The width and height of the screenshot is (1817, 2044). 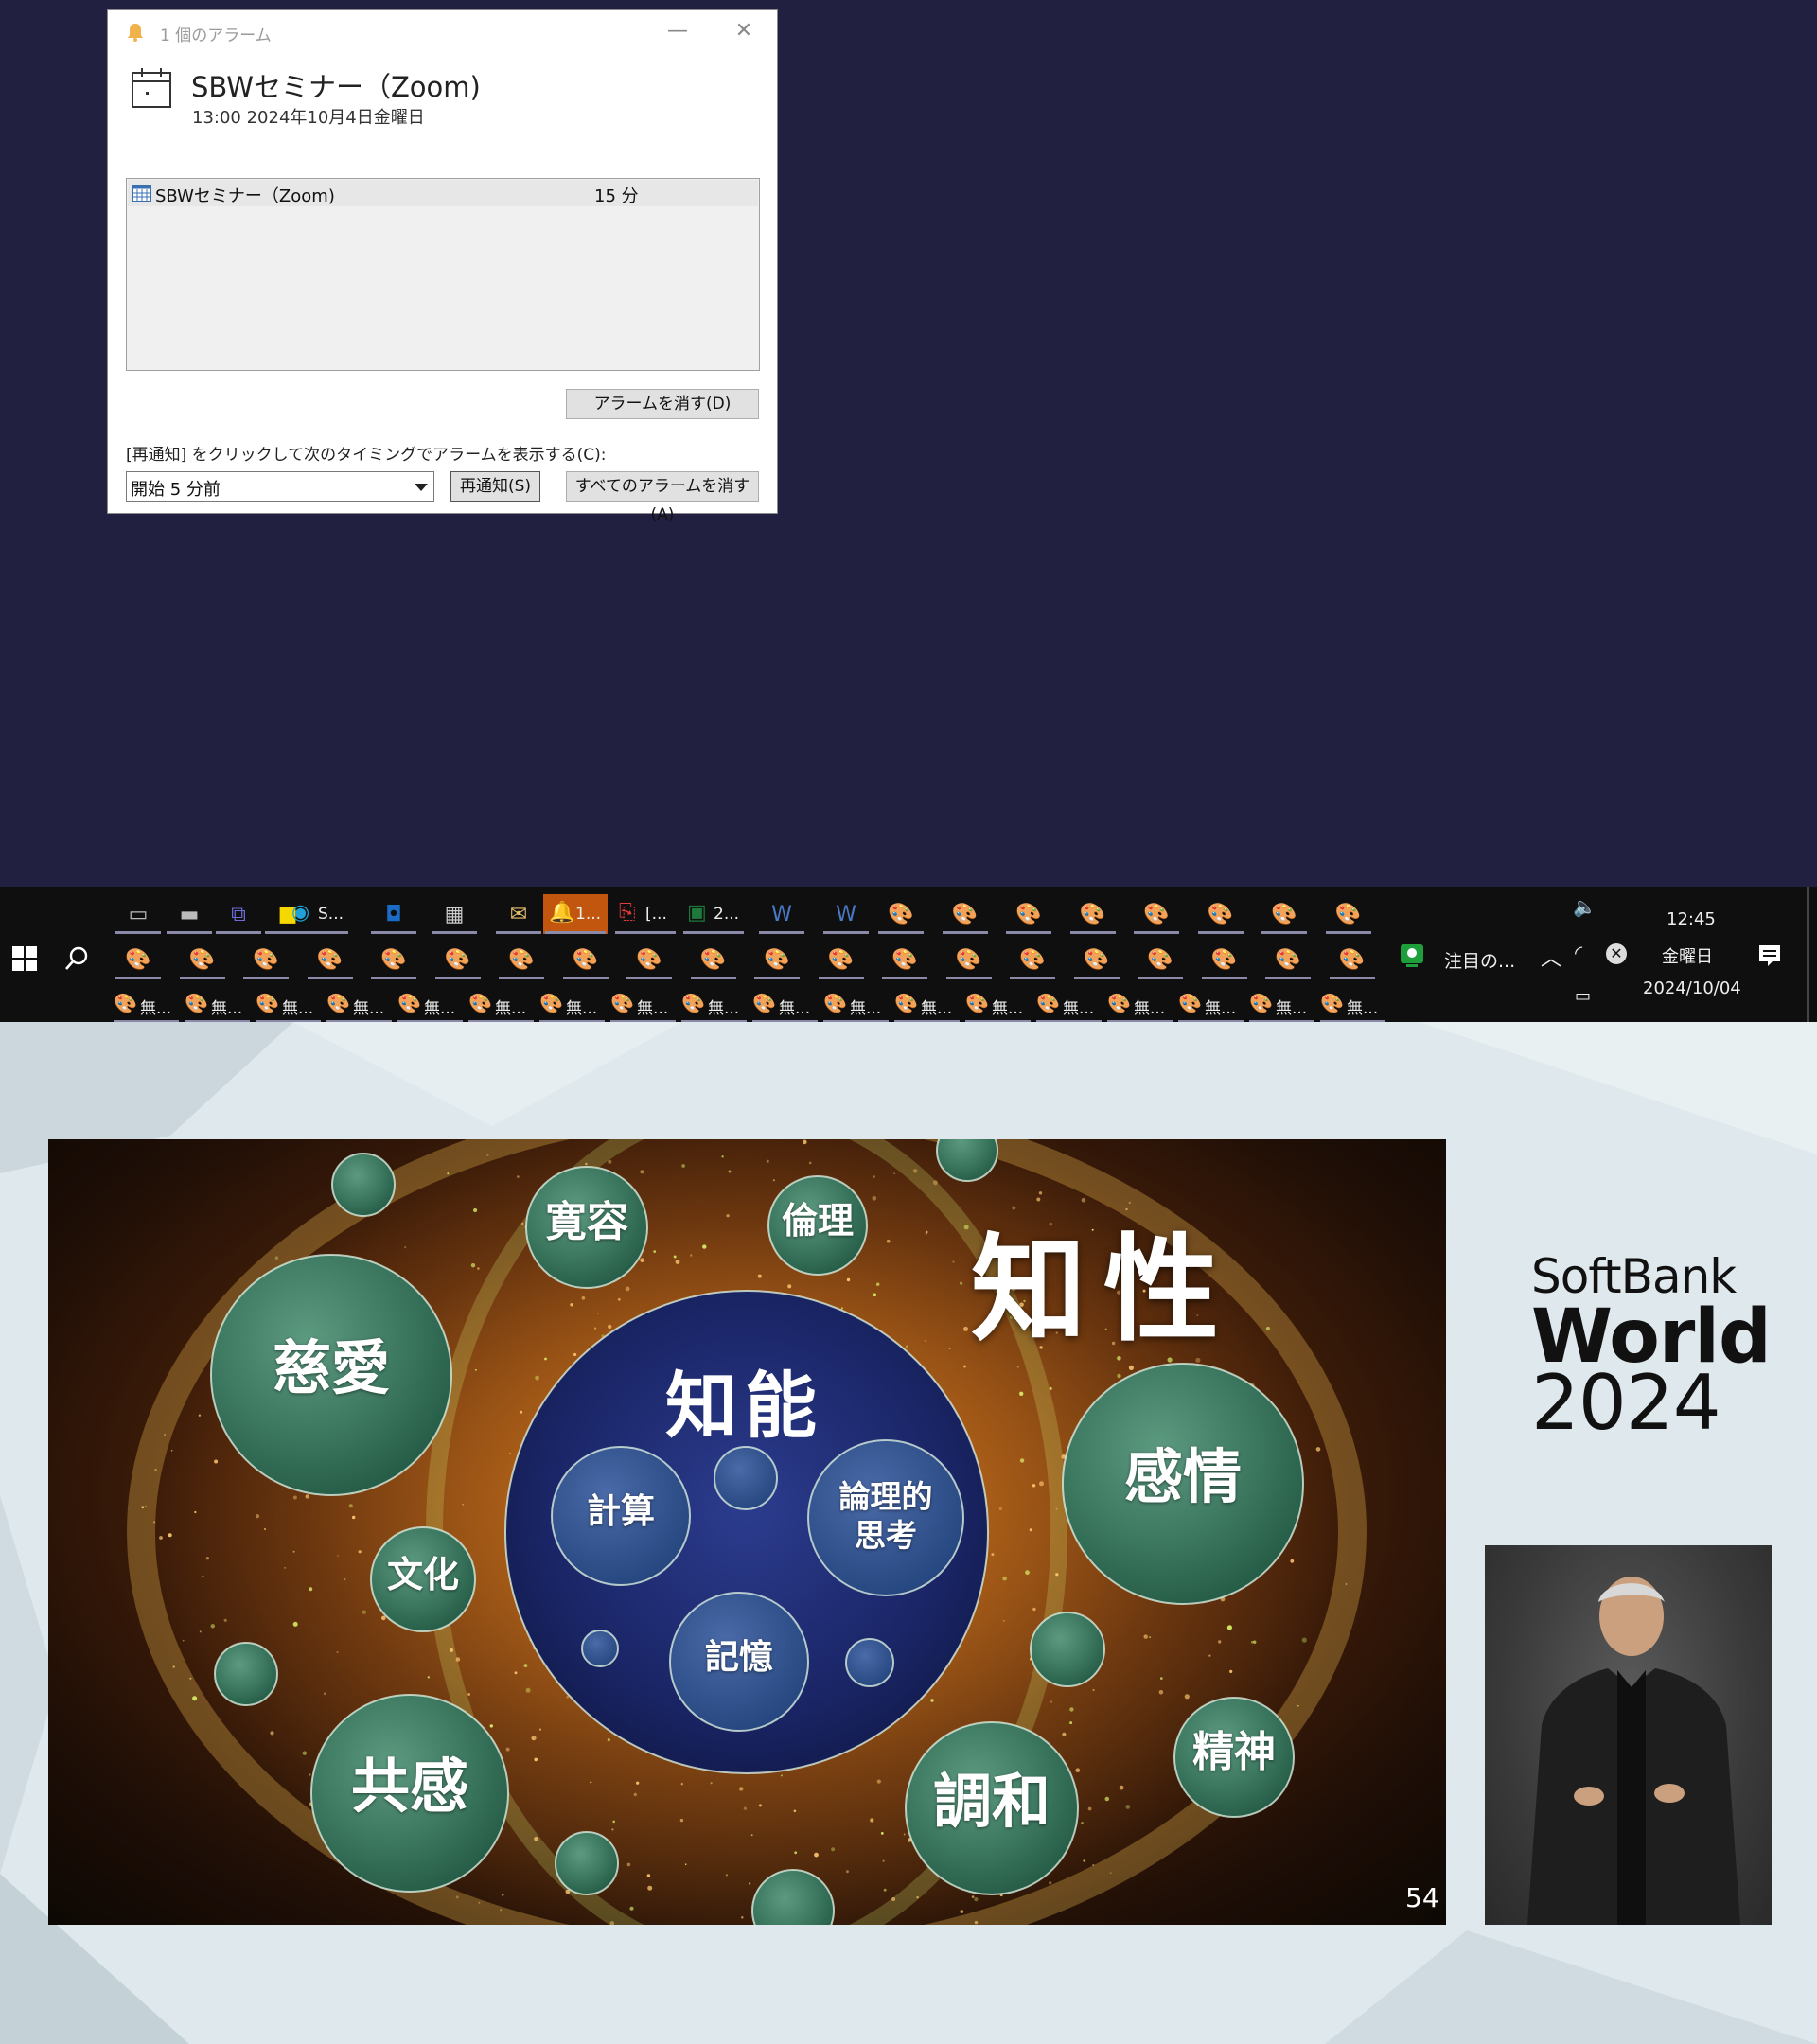 What do you see at coordinates (1551, 957) in the screenshot?
I see `show-hidden-icons-icon: ︿` at bounding box center [1551, 957].